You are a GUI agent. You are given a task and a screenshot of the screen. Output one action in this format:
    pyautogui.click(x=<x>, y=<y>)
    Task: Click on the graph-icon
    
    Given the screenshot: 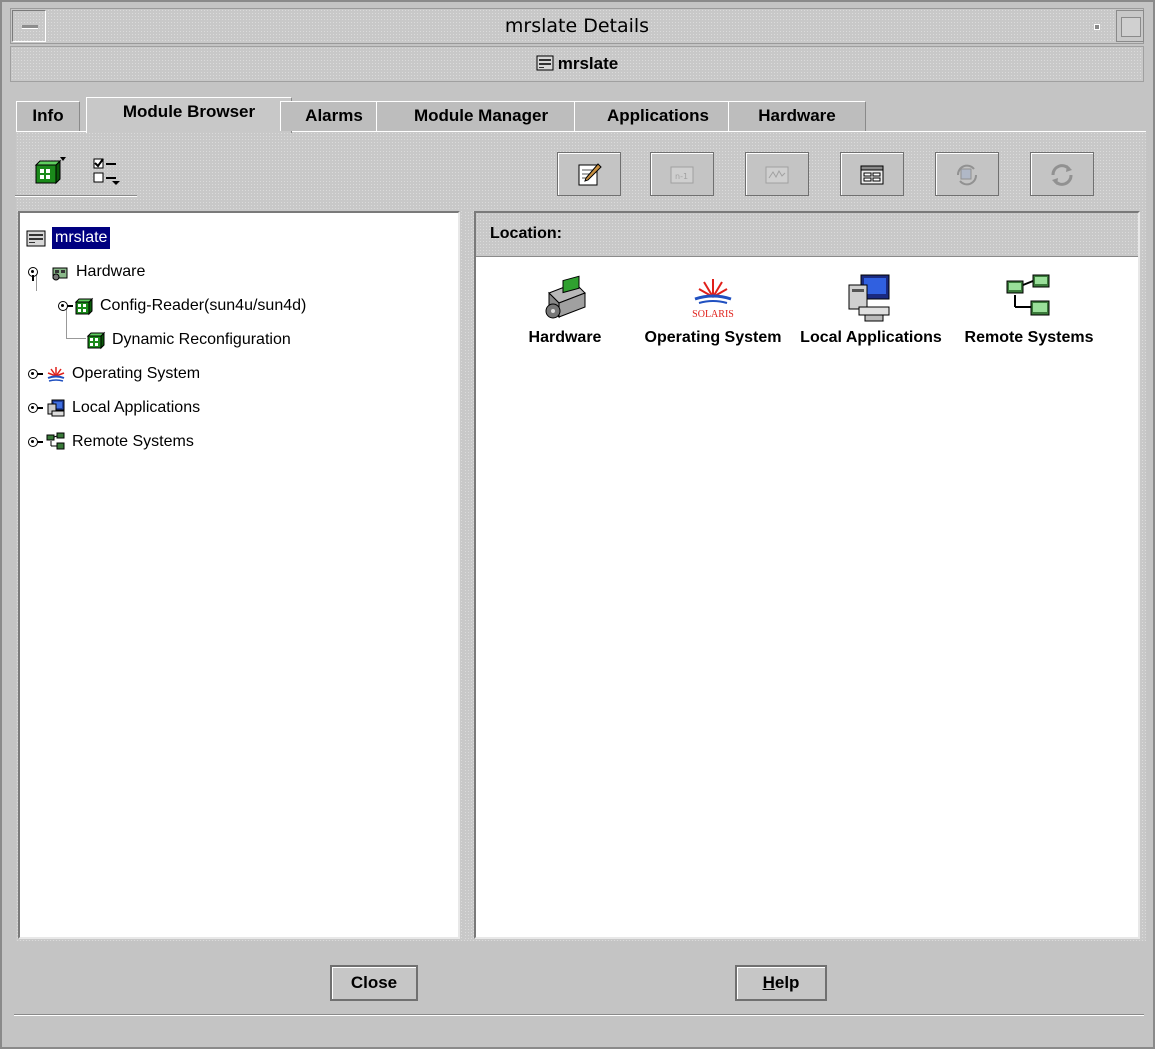 What is the action you would take?
    pyautogui.click(x=777, y=175)
    